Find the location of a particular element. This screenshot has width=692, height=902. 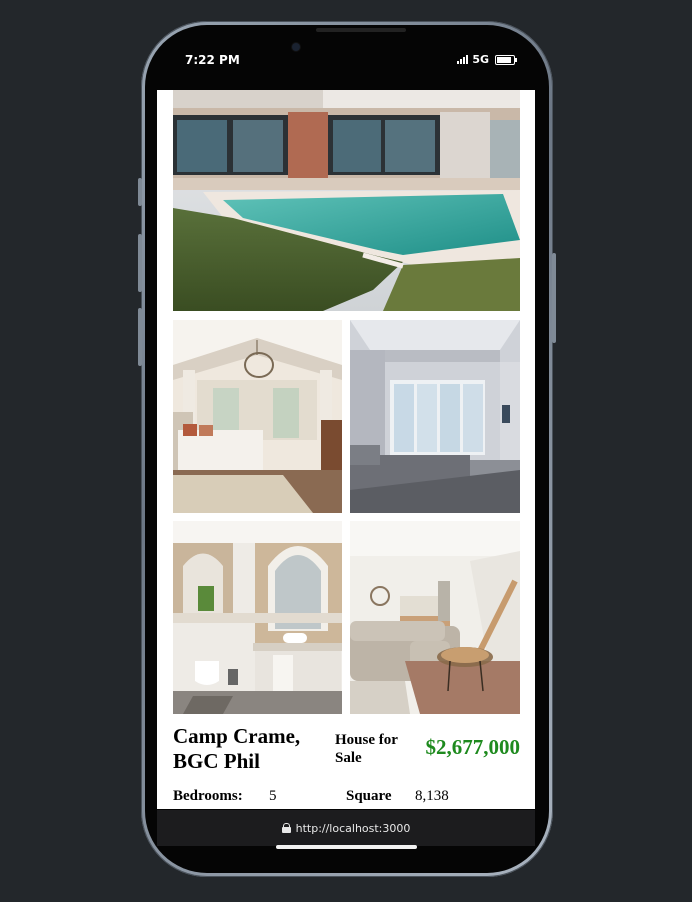

living-room-photo is located at coordinates (435, 617).